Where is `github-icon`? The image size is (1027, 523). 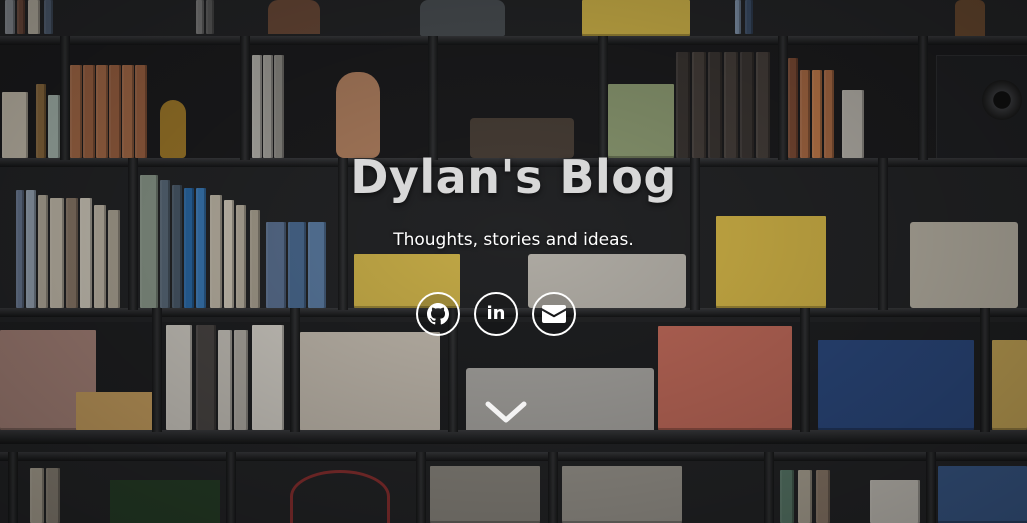
github-icon is located at coordinates (438, 314).